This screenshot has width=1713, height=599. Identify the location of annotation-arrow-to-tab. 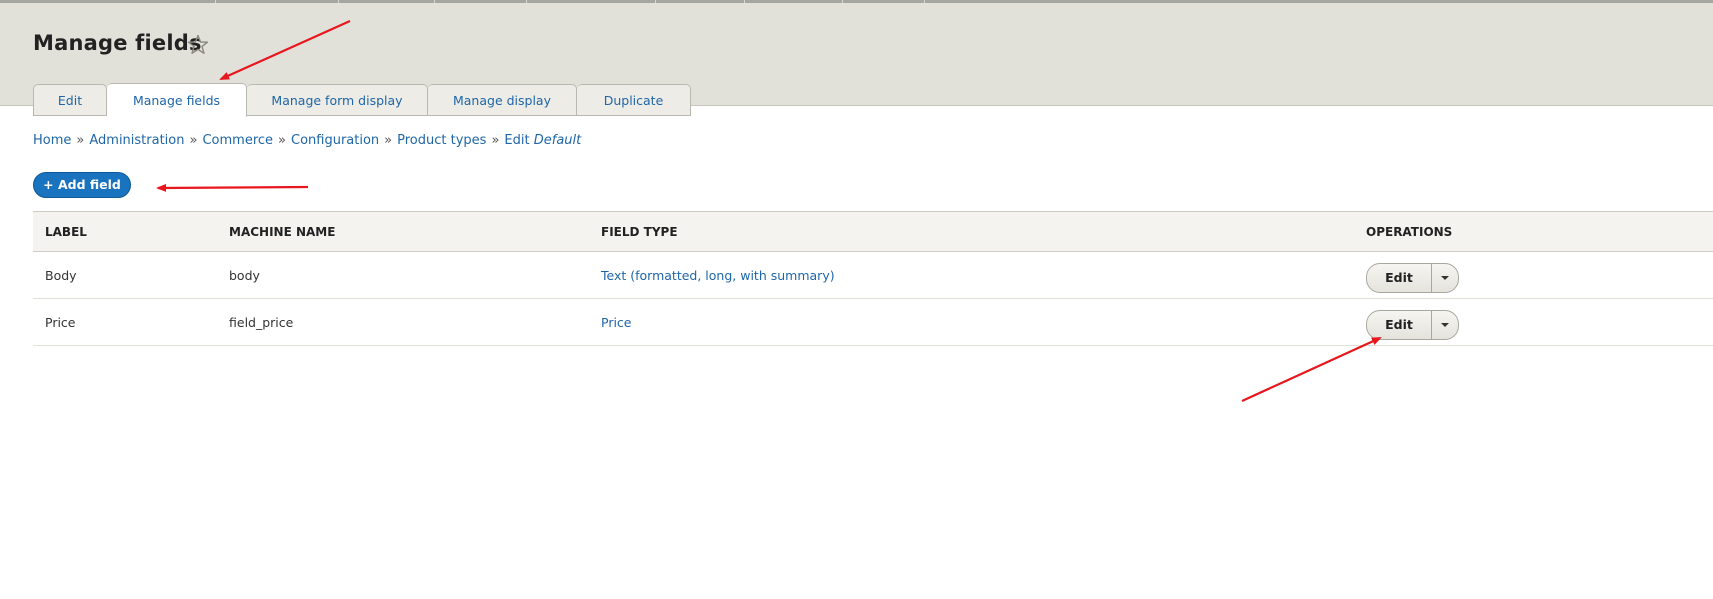
(285, 50).